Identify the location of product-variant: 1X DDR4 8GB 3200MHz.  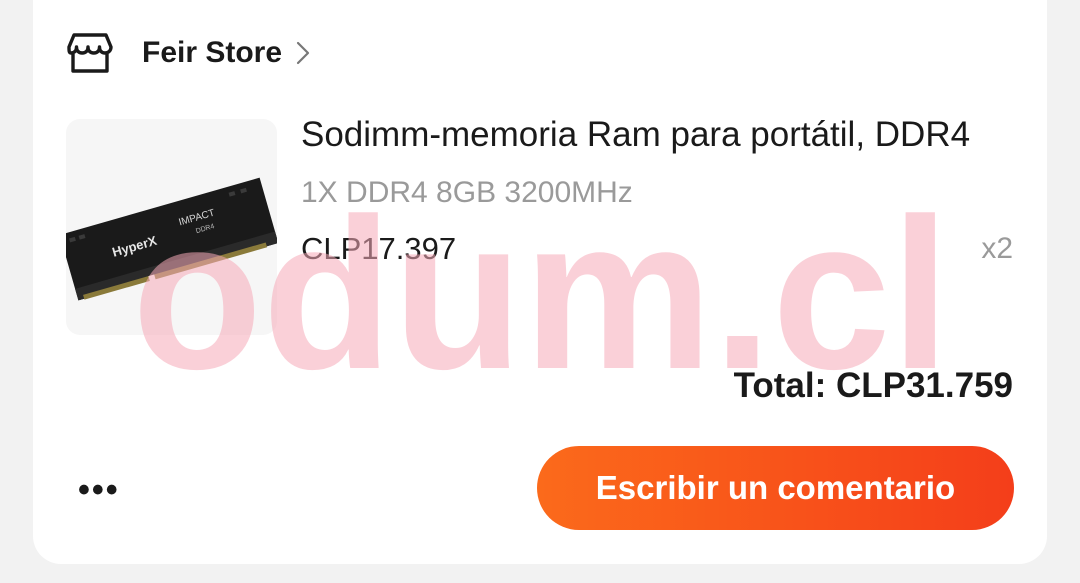
(467, 192).